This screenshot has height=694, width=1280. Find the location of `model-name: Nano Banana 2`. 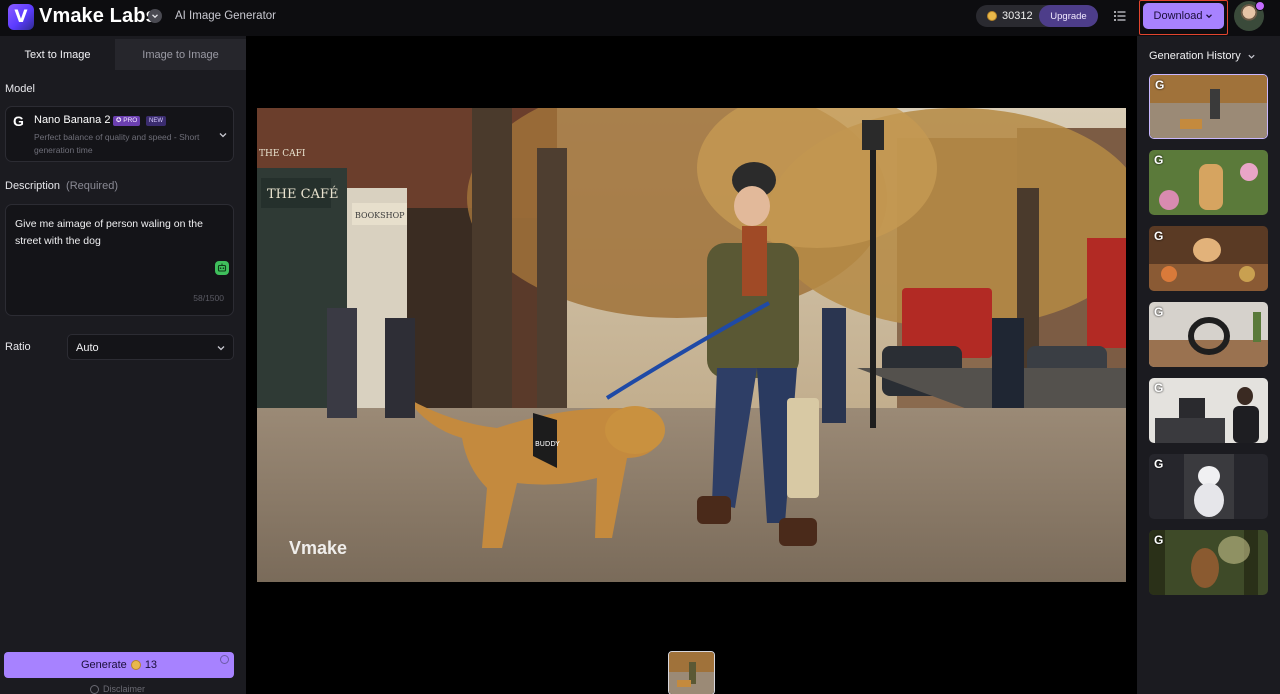

model-name: Nano Banana 2 is located at coordinates (72, 120).